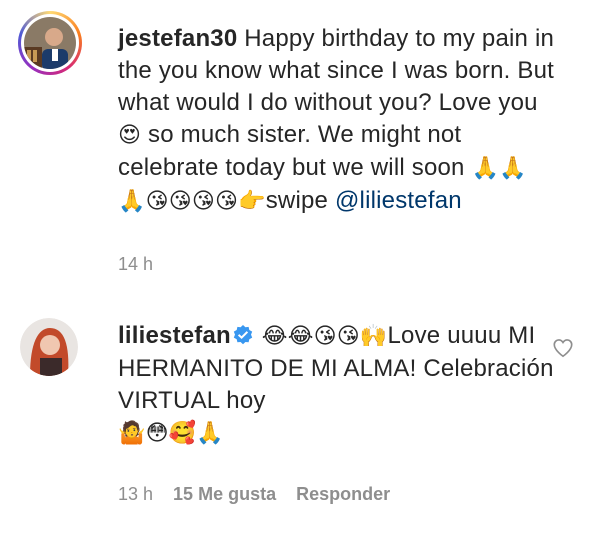 The image size is (612, 533). I want to click on emoji-sequence: 🤷😳🥰🙏, so click(171, 433).